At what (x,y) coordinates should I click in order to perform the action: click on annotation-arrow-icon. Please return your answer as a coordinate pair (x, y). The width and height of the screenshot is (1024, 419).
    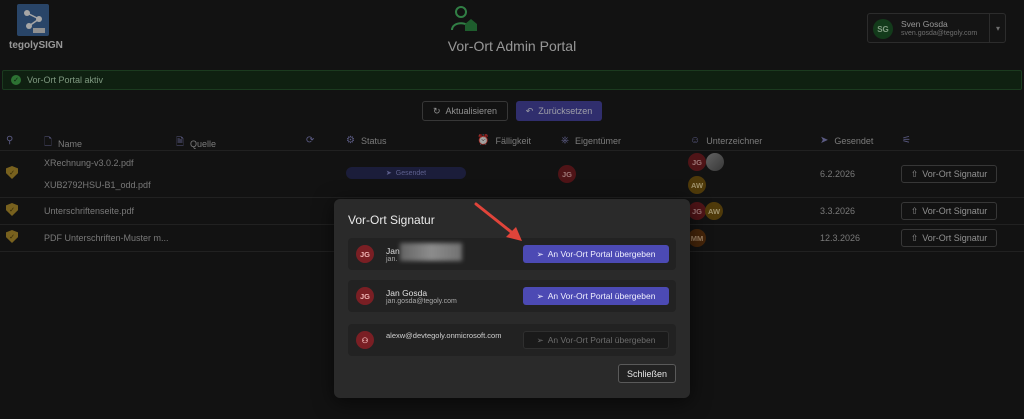
    Looking at the image, I should click on (498, 221).